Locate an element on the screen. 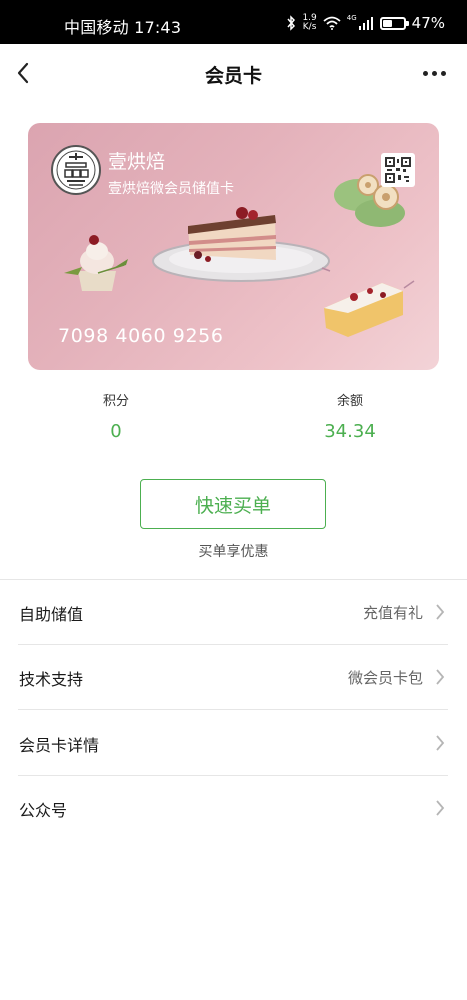  nav-bar: 会员卡 is located at coordinates (233, 73).